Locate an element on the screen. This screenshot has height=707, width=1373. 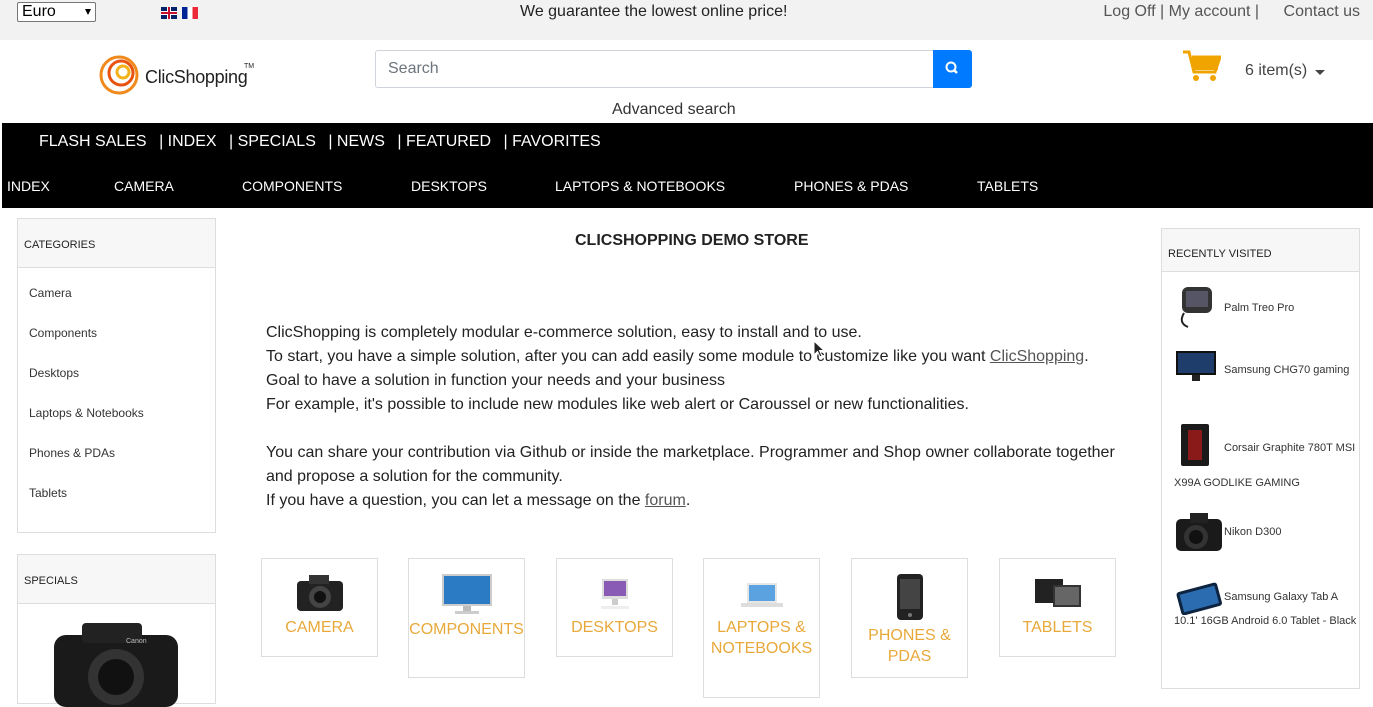
tile-label: TABLETS is located at coordinates (1057, 627).